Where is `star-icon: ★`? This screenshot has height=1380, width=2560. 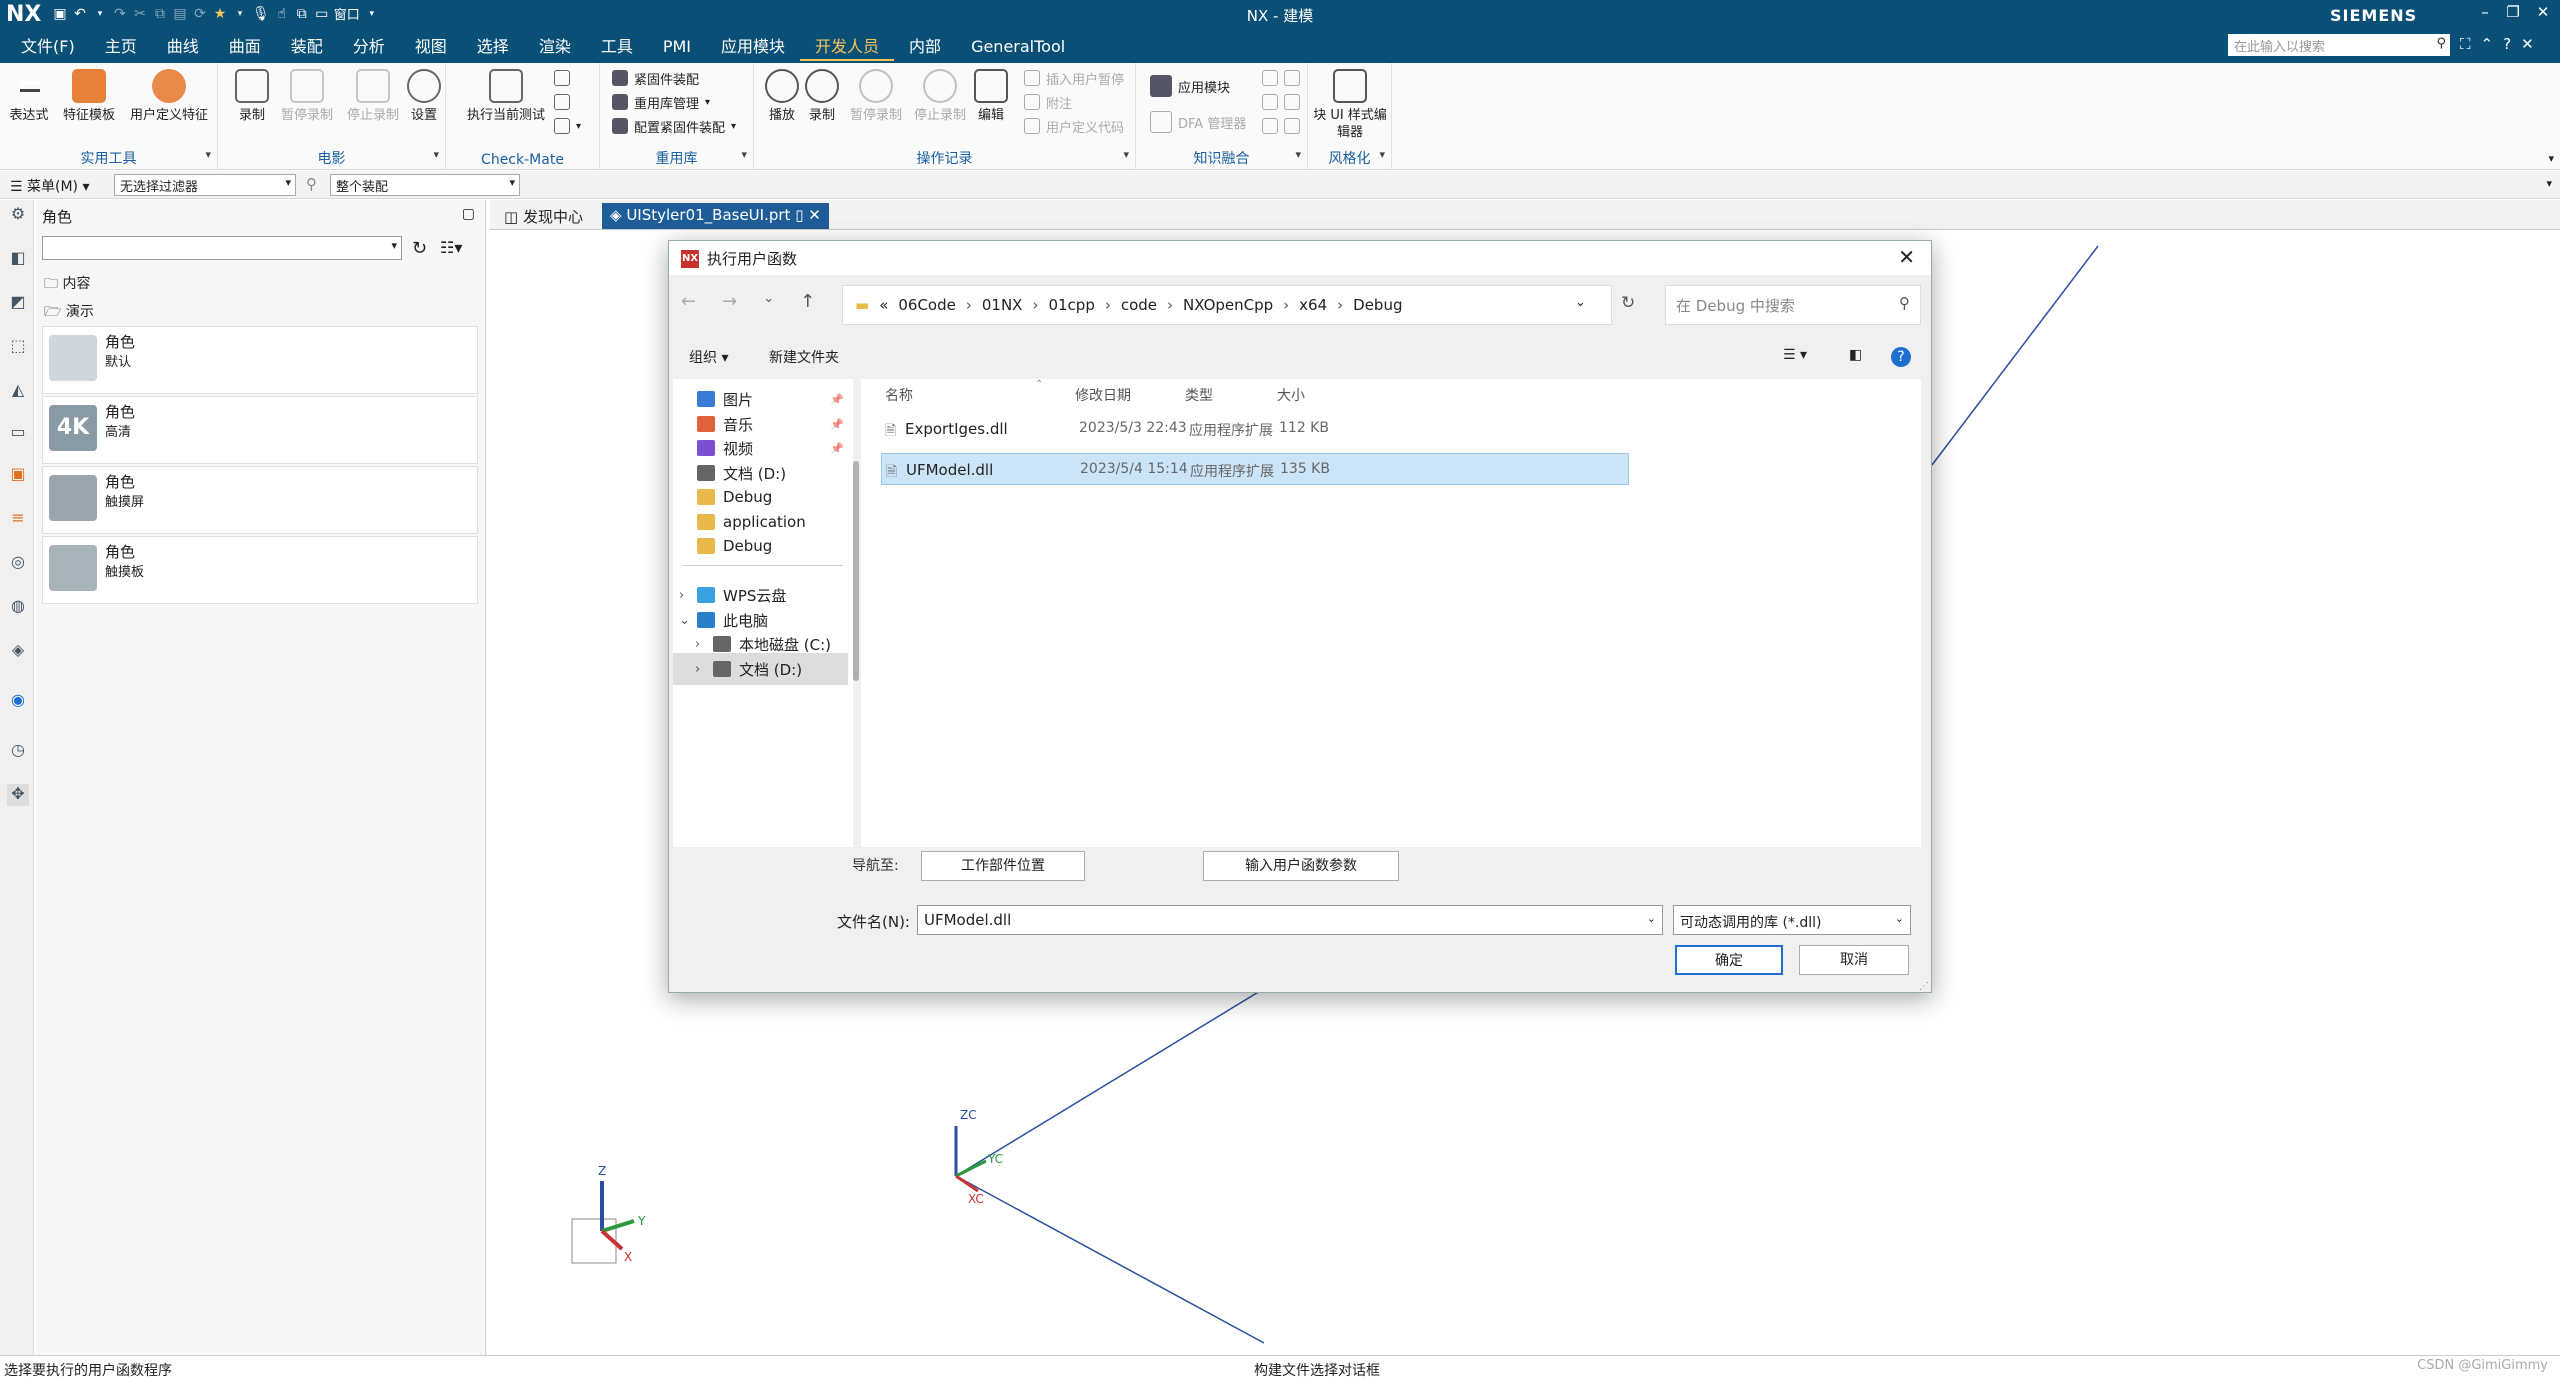 star-icon: ★ is located at coordinates (220, 14).